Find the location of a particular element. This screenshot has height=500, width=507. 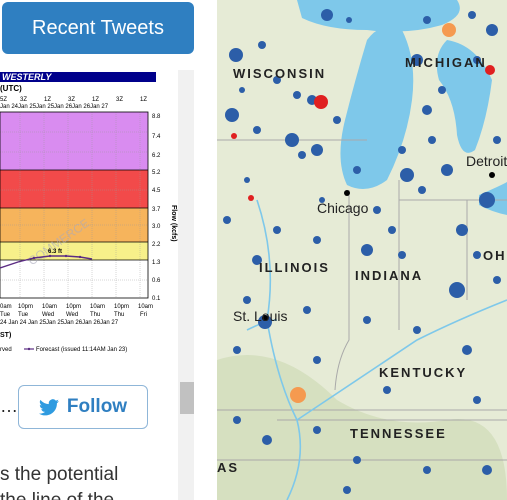

city-label-chicago: Chicago is located at coordinates (343, 208).